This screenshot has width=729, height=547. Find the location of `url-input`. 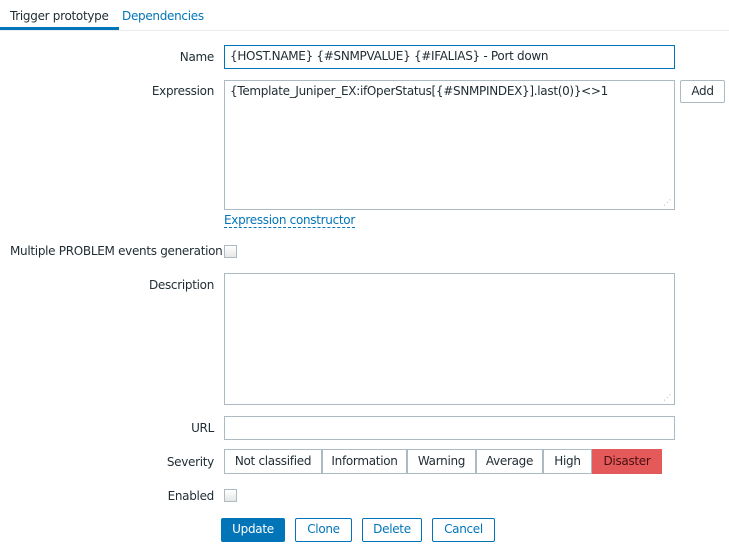

url-input is located at coordinates (449, 428).